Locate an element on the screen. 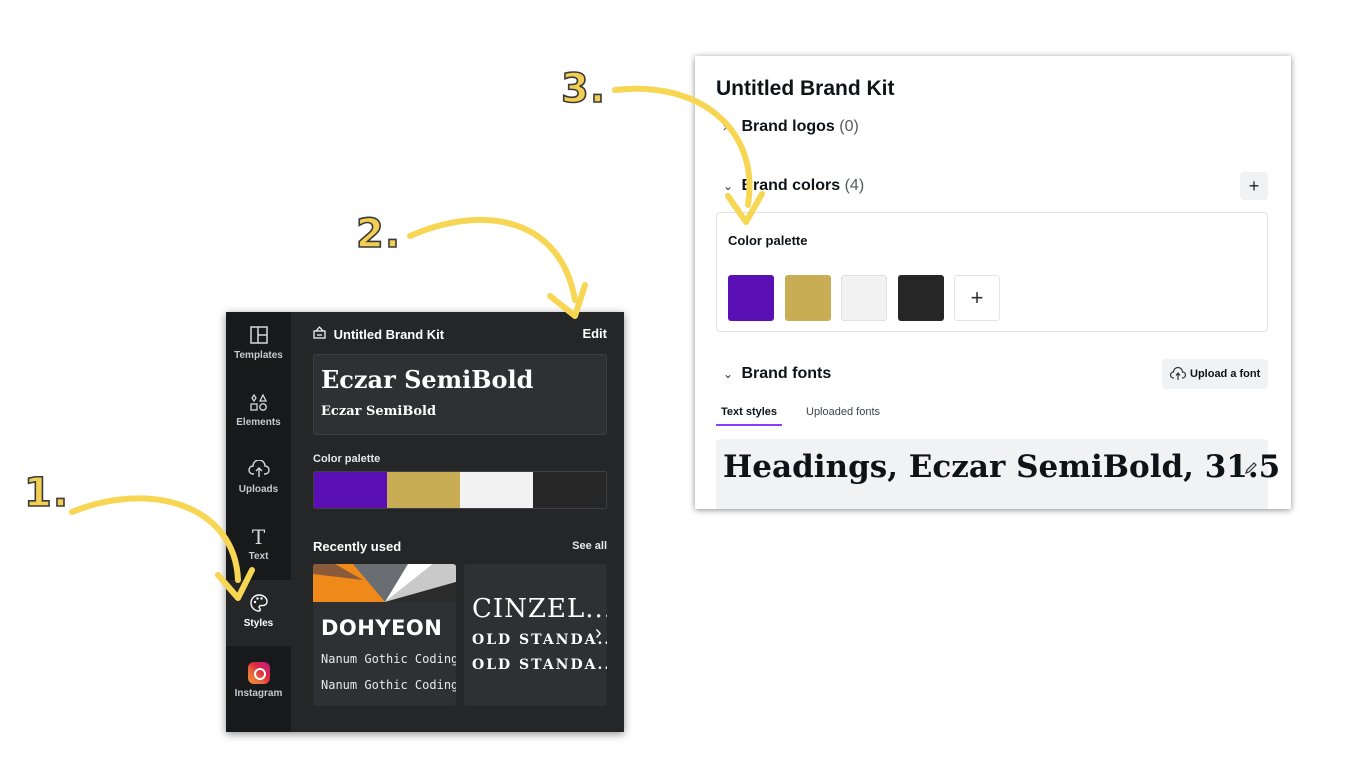 This screenshot has height=768, width=1366. style-color-banner is located at coordinates (384, 583).